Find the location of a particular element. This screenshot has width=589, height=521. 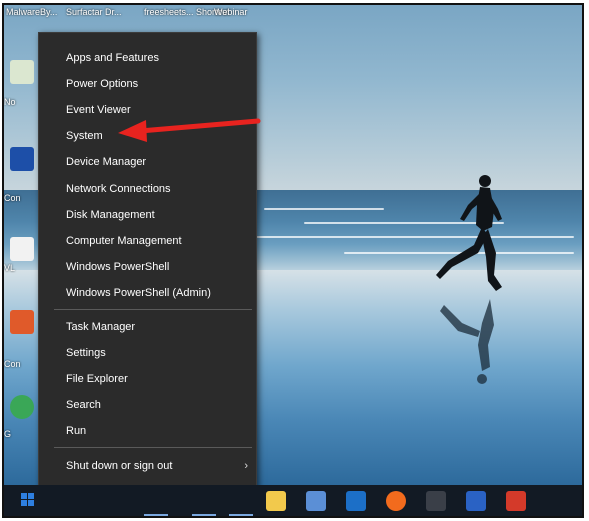

menu-item-device-manager: Device Manager is located at coordinates (147, 162).